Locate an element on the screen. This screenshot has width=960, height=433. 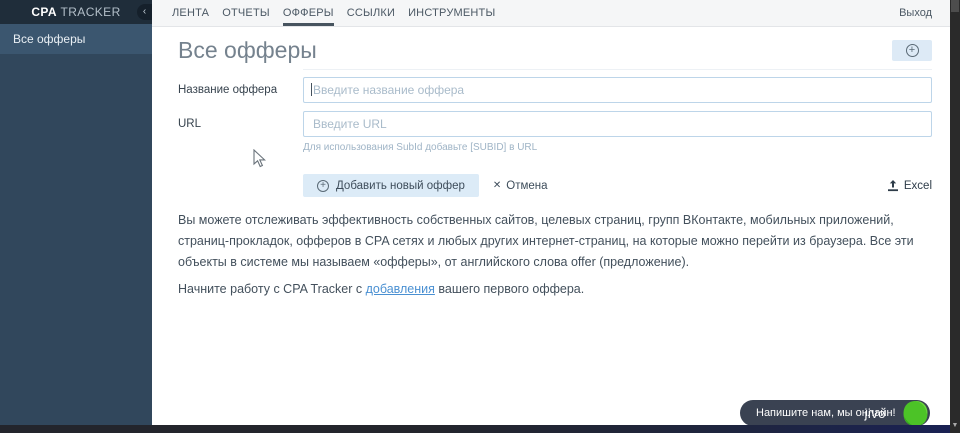
add-offer-button: + Добавить новый оффер is located at coordinates (391, 185).